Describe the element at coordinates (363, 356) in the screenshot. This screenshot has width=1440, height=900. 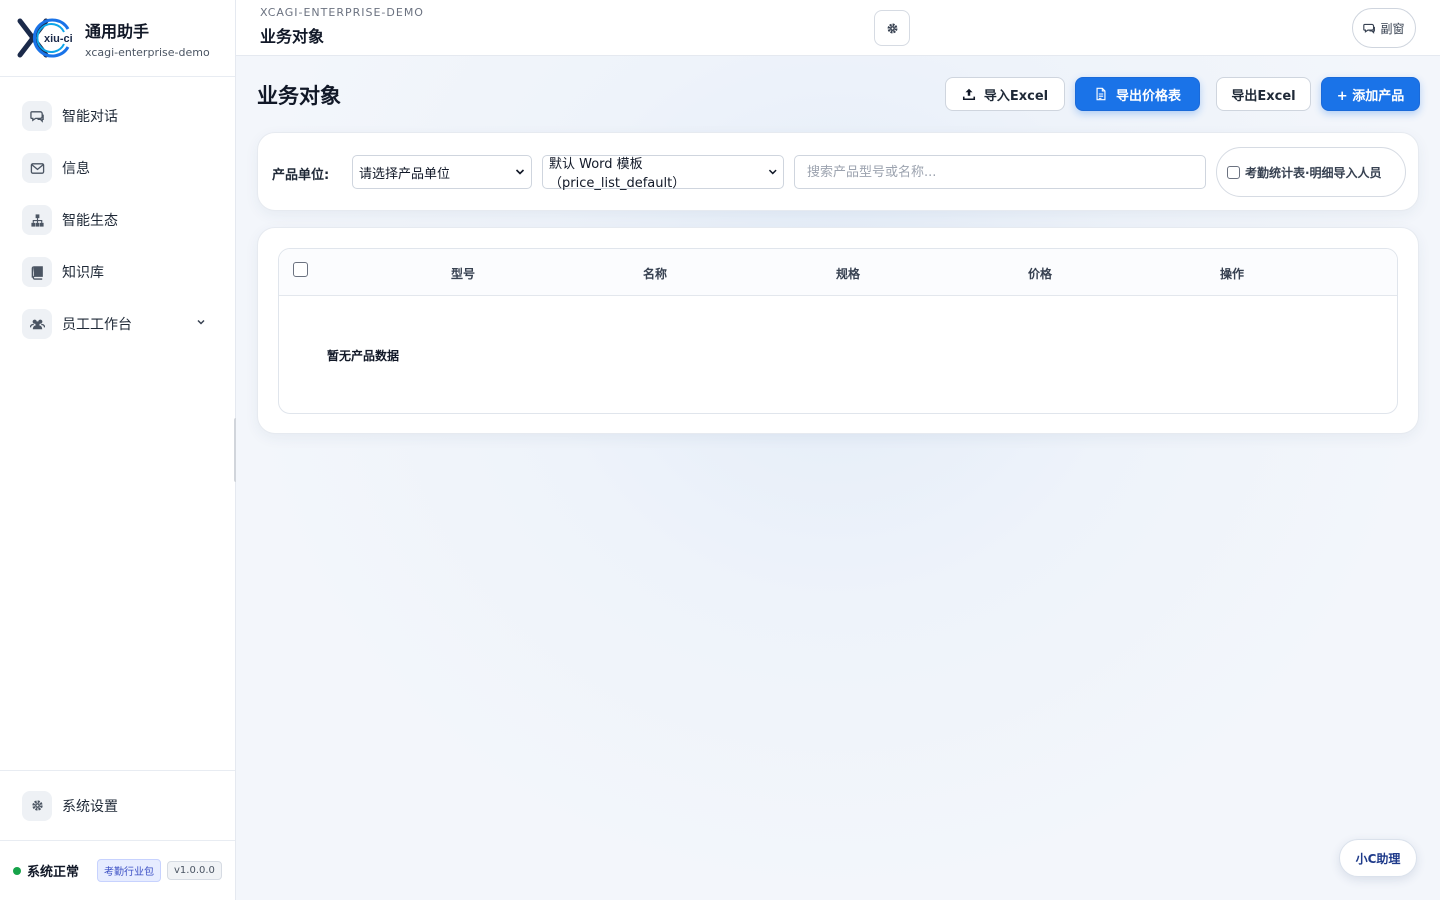
I see `empty-state: 暂无产品数据` at that location.